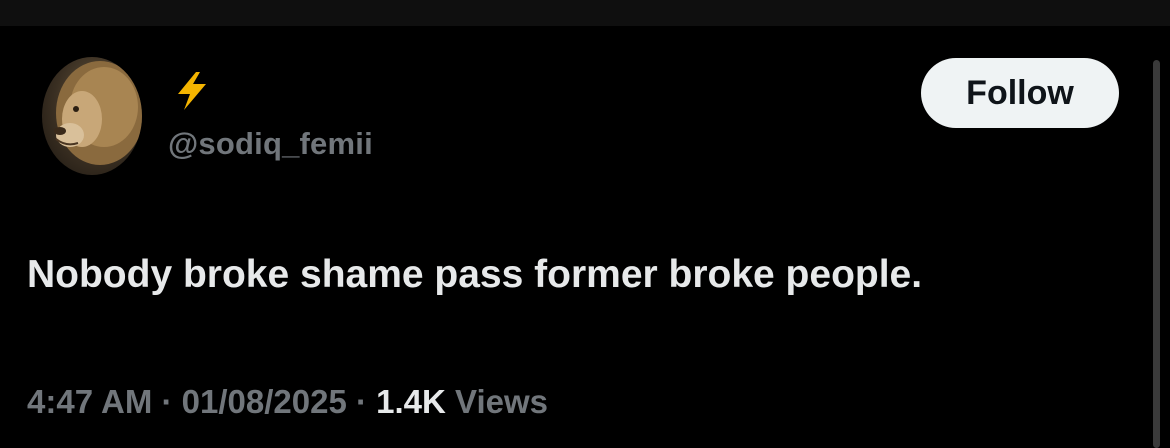 Image resolution: width=1170 pixels, height=448 pixels. What do you see at coordinates (497, 401) in the screenshot?
I see `views-label: Views` at bounding box center [497, 401].